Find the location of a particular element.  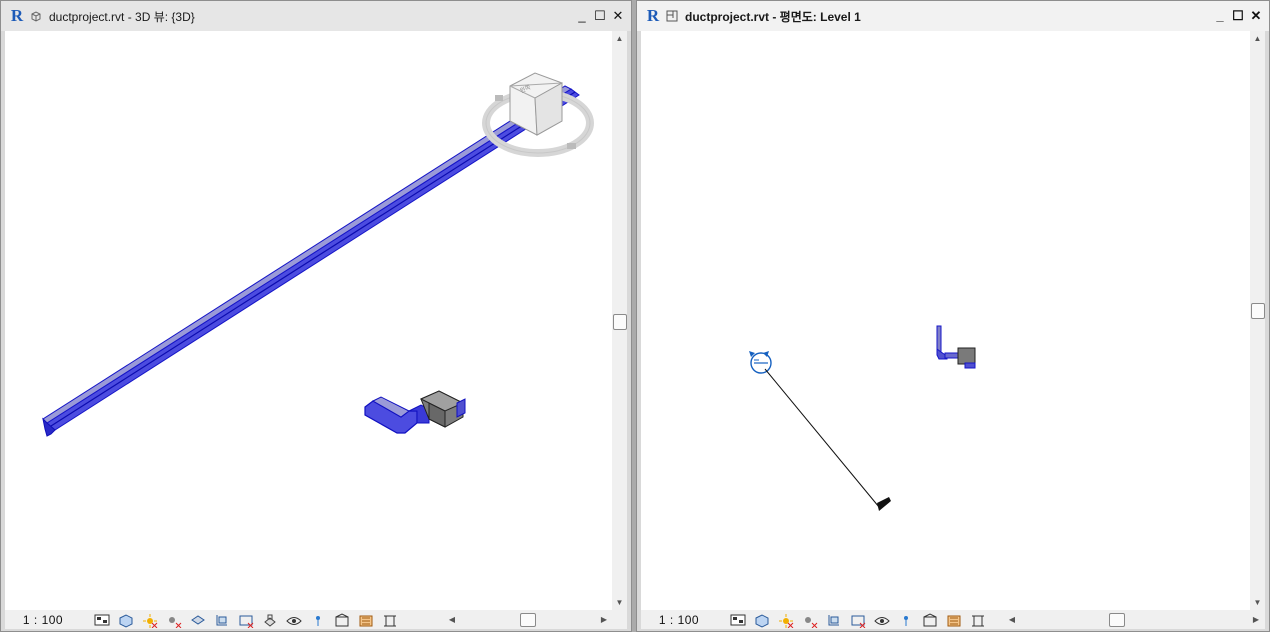

window-title: ductproject.rvt - 3D 뷰: {3D} is located at coordinates (122, 16).